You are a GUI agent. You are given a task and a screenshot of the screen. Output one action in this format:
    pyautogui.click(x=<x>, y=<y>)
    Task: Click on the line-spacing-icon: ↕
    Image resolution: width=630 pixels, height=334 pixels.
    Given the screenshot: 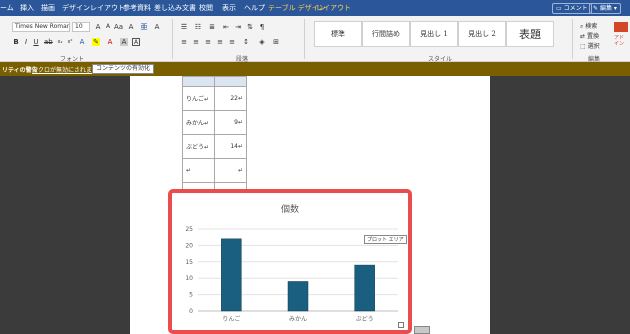 What is the action you would take?
    pyautogui.click(x=246, y=42)
    